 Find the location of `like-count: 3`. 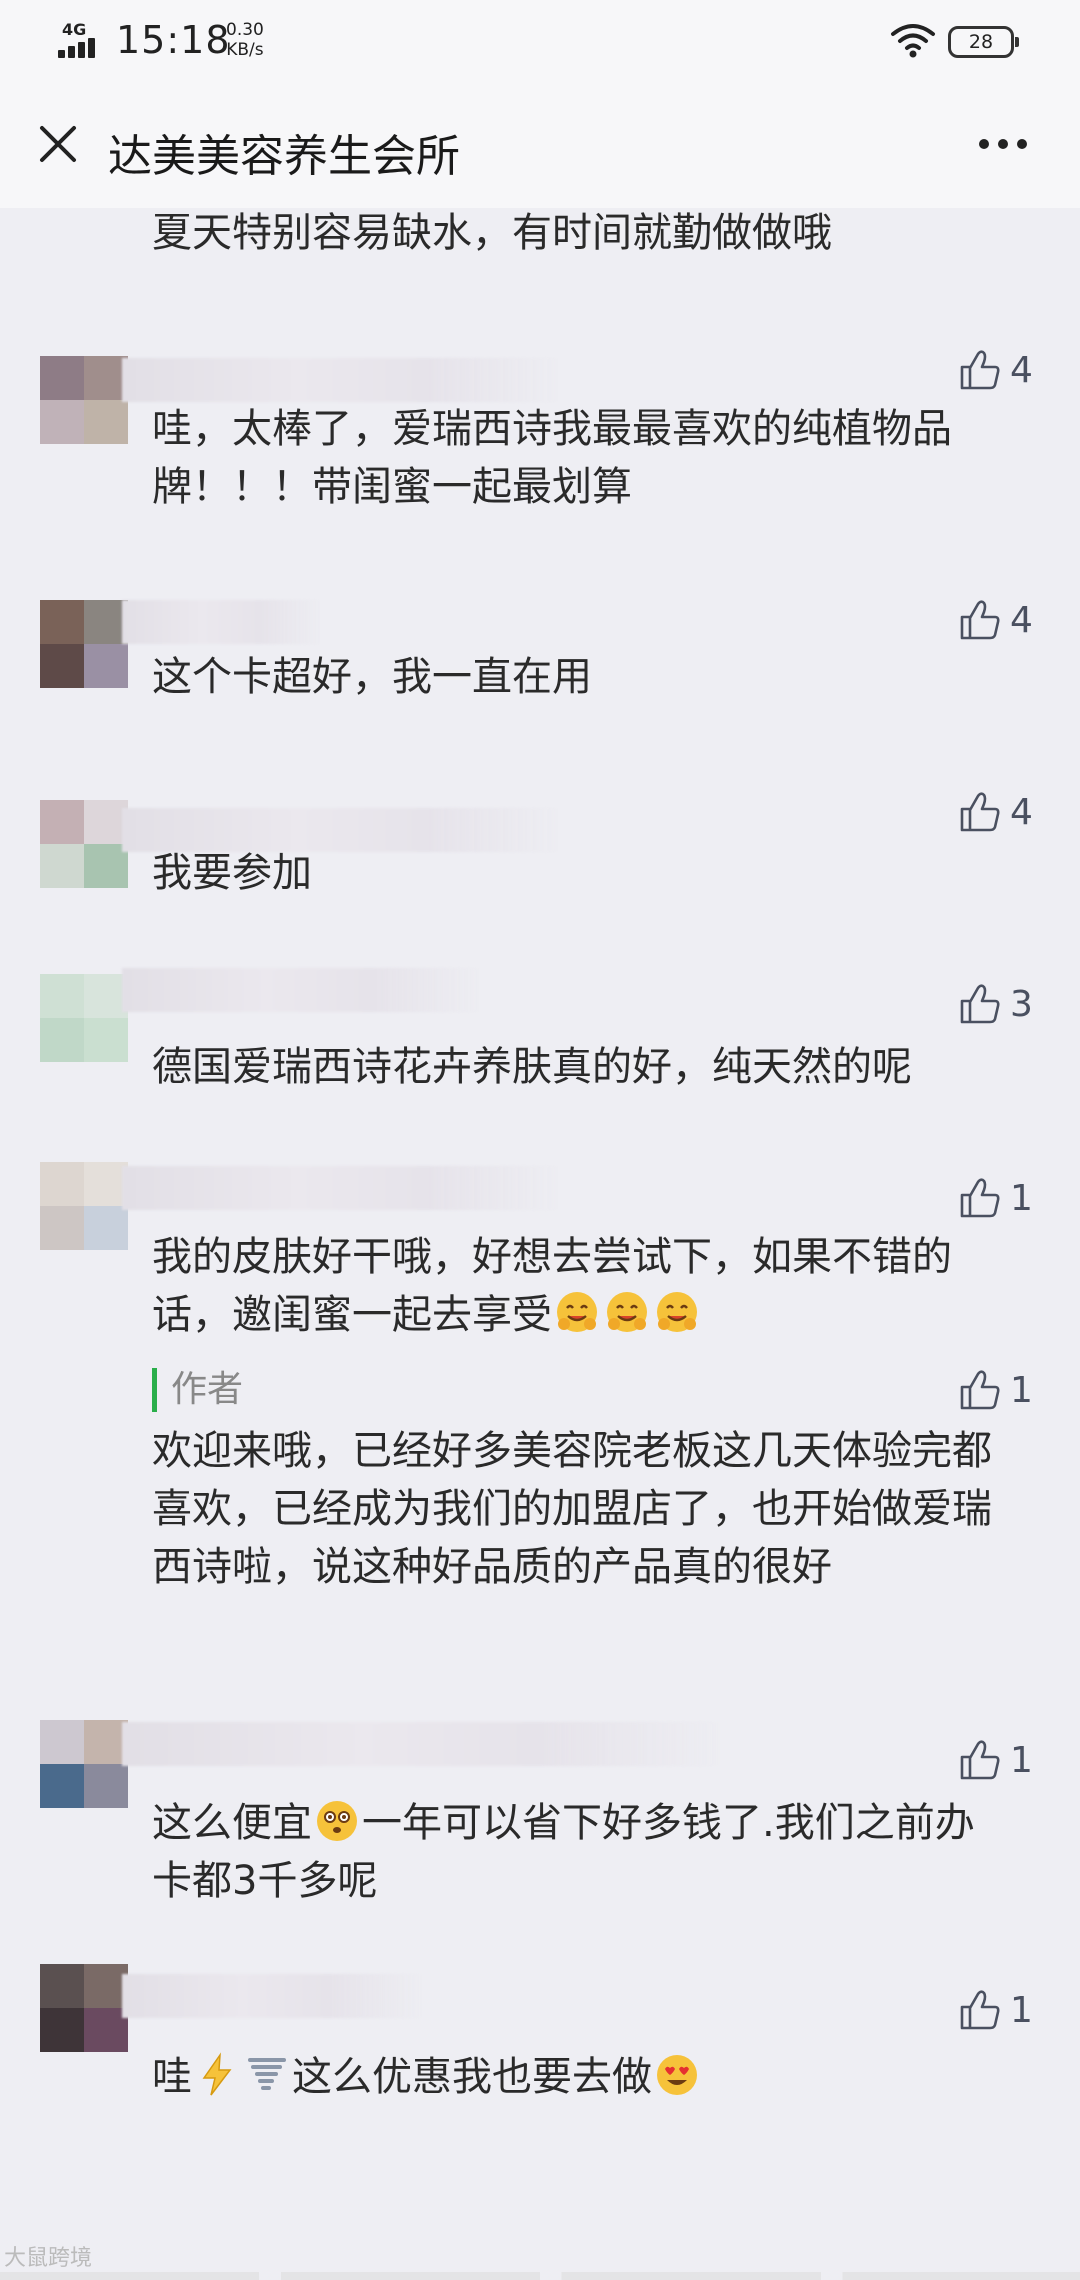

like-count: 3 is located at coordinates (1021, 1004).